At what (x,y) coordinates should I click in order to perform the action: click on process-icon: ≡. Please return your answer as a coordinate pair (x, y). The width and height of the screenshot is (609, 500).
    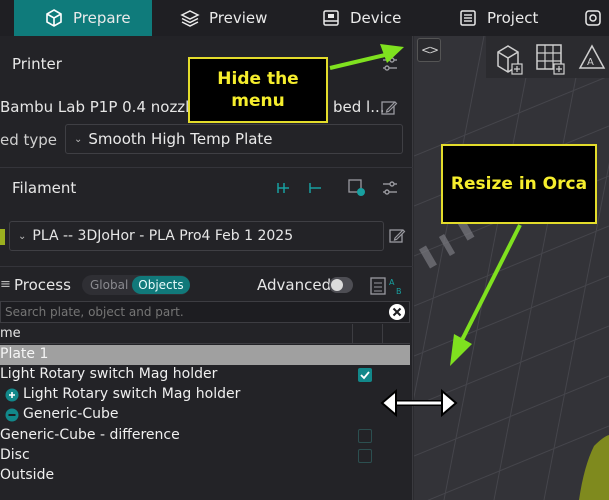
    Looking at the image, I should click on (5, 284).